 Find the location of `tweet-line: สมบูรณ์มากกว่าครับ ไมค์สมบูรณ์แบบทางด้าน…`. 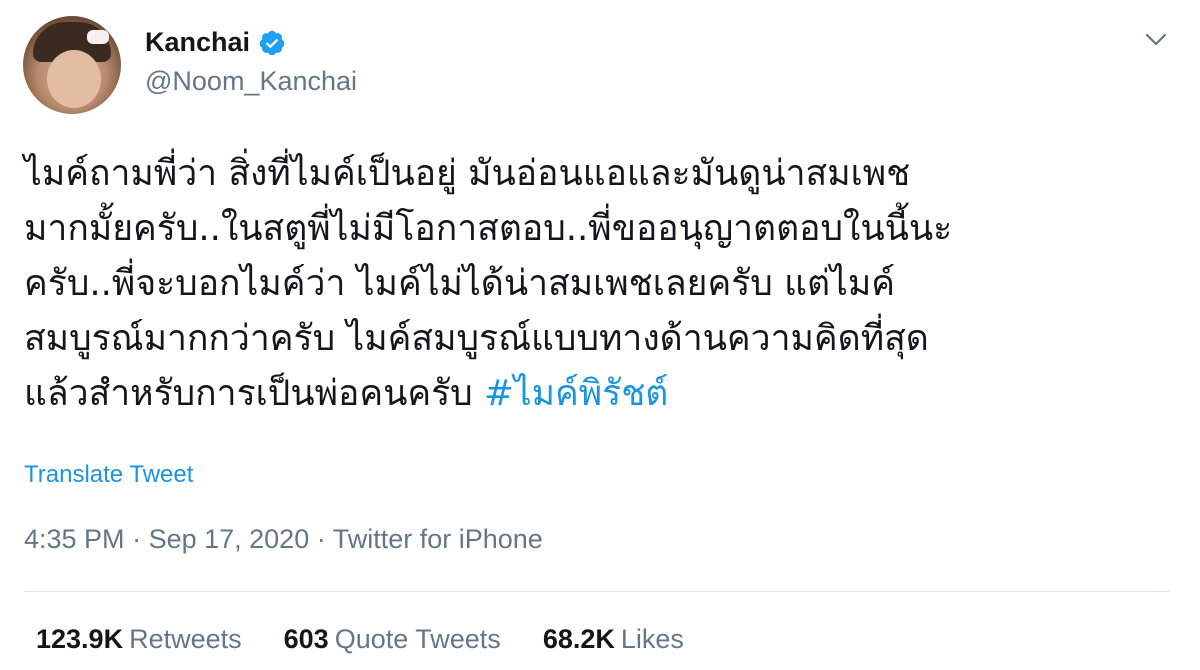

tweet-line: สมบูรณ์มากกว่าครับ ไมค์สมบูรณ์แบบทางด้าน… is located at coordinates (476, 338).